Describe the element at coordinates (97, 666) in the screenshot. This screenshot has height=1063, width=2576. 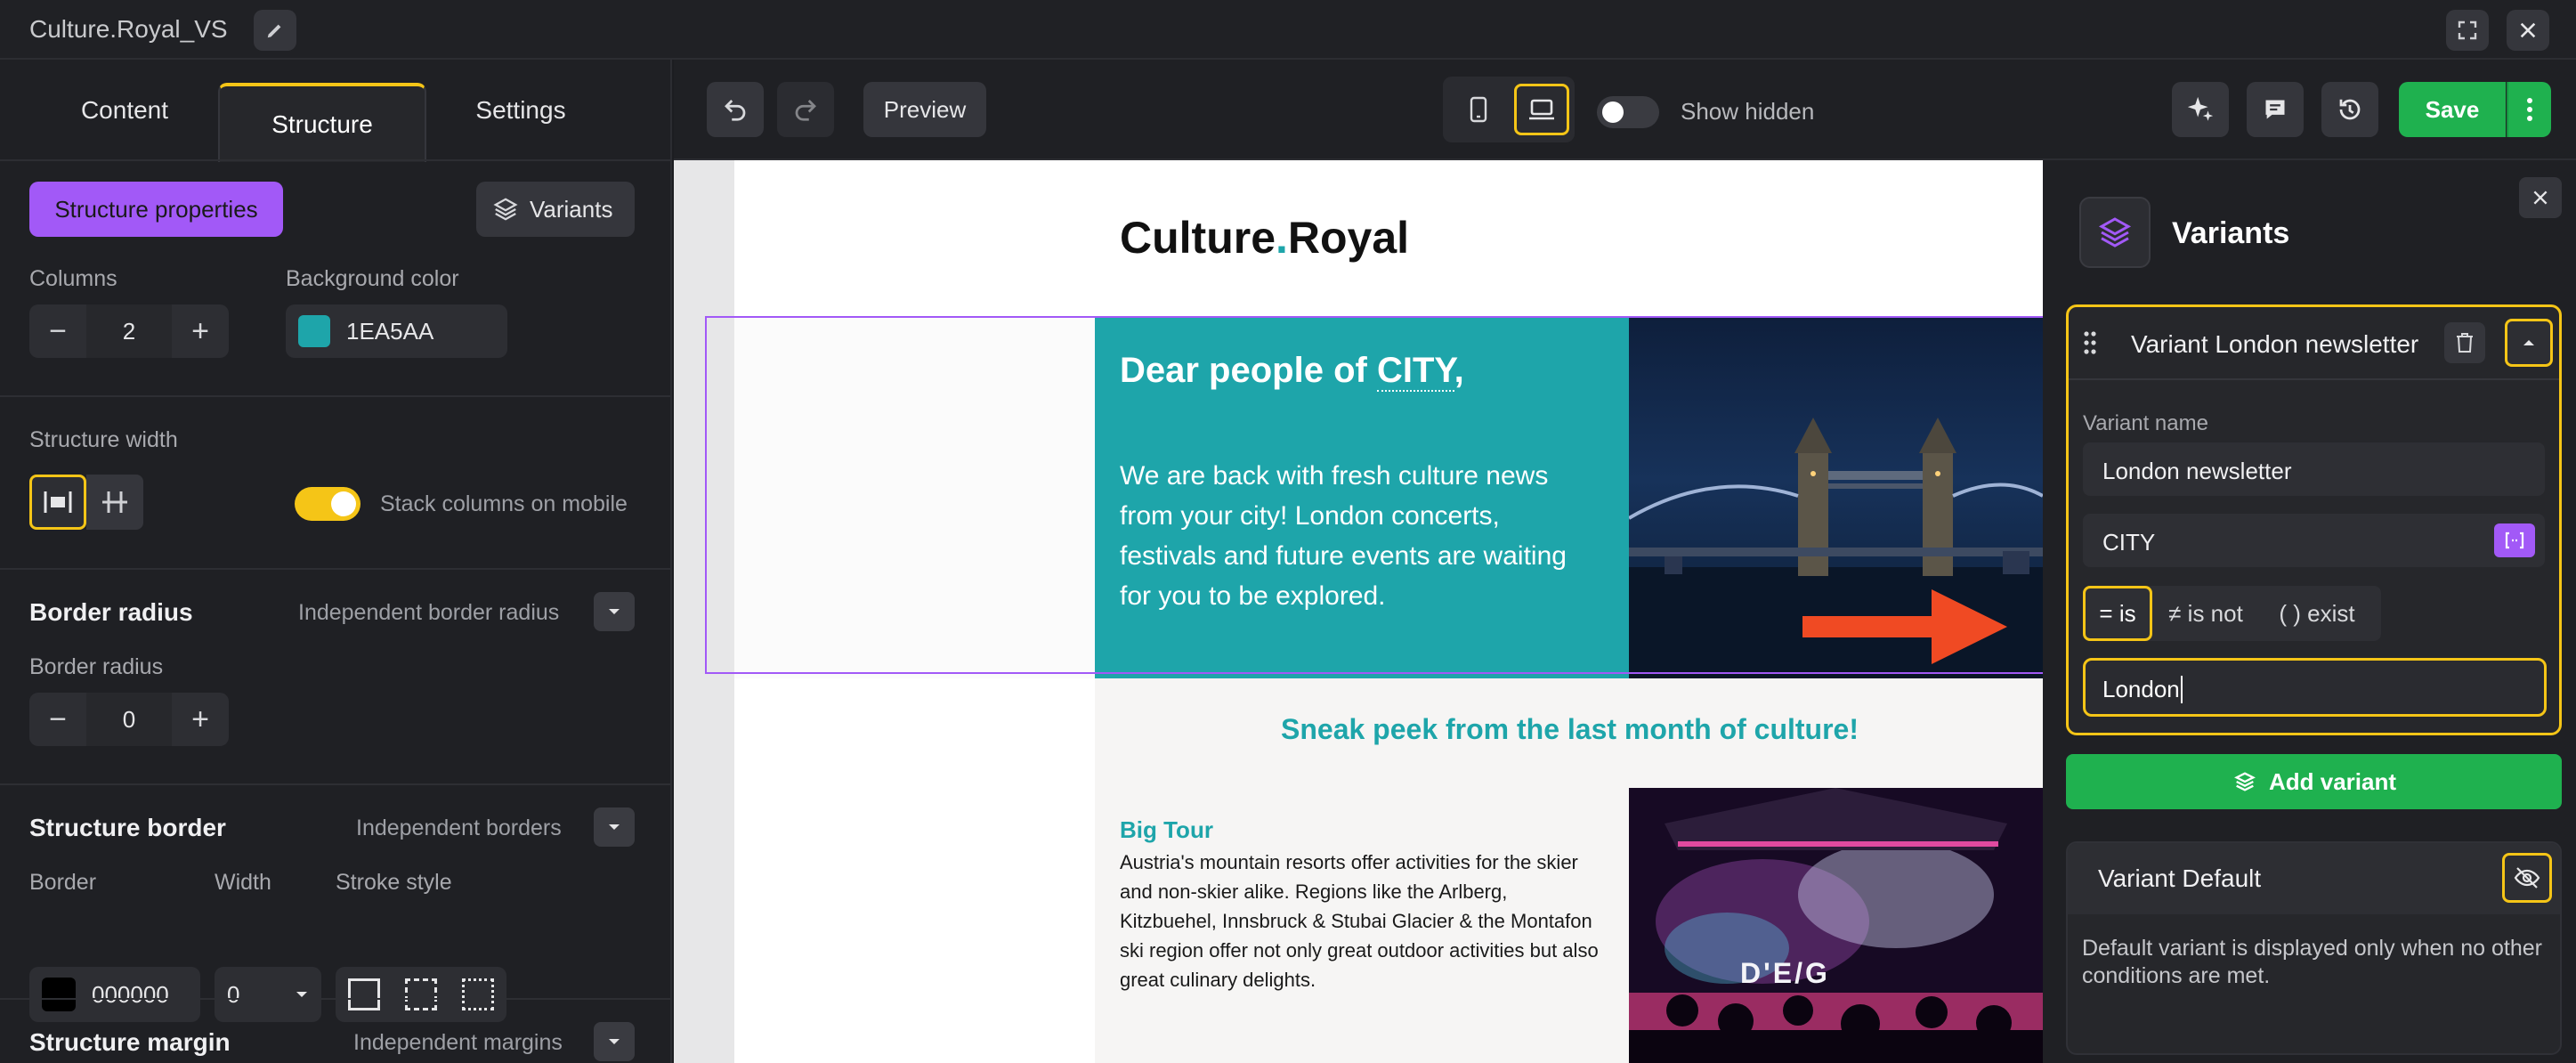
I see `border-radius-label: Border radius` at that location.